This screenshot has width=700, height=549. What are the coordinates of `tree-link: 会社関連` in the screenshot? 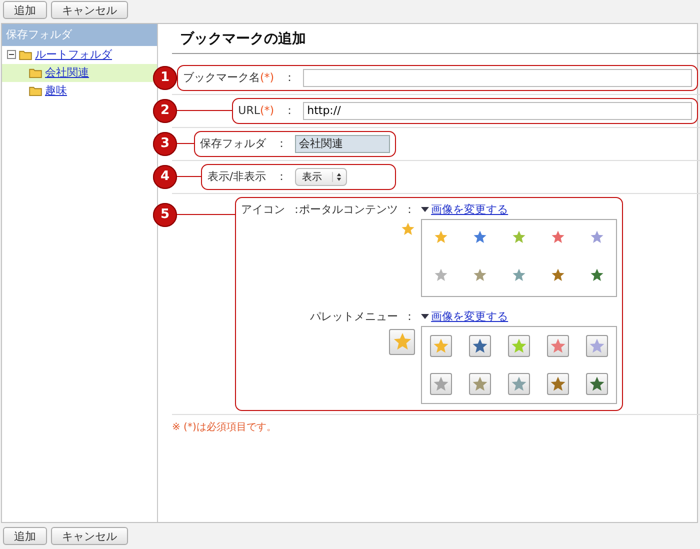 It's located at (67, 72).